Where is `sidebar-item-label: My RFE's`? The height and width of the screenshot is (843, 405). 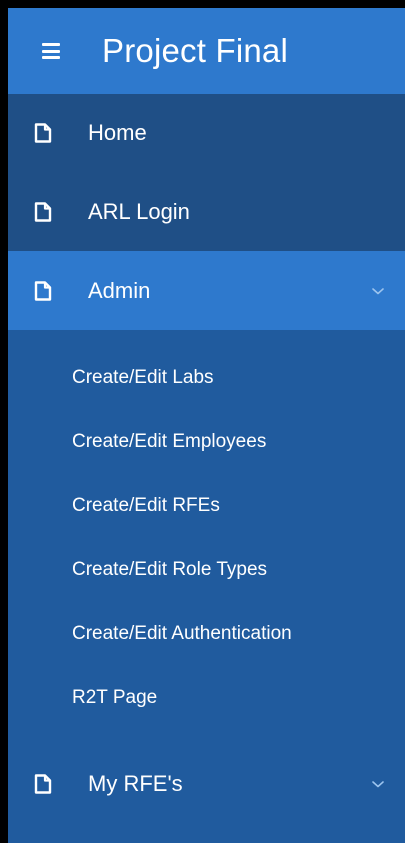
sidebar-item-label: My RFE's is located at coordinates (135, 783).